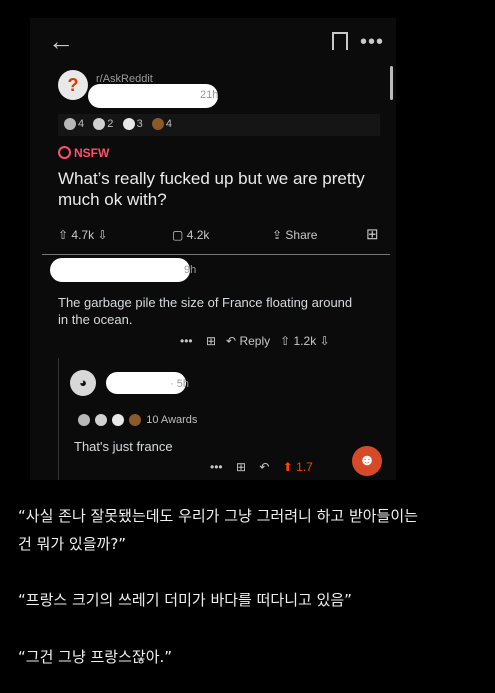  I want to click on award-button: ⊞, so click(372, 234).